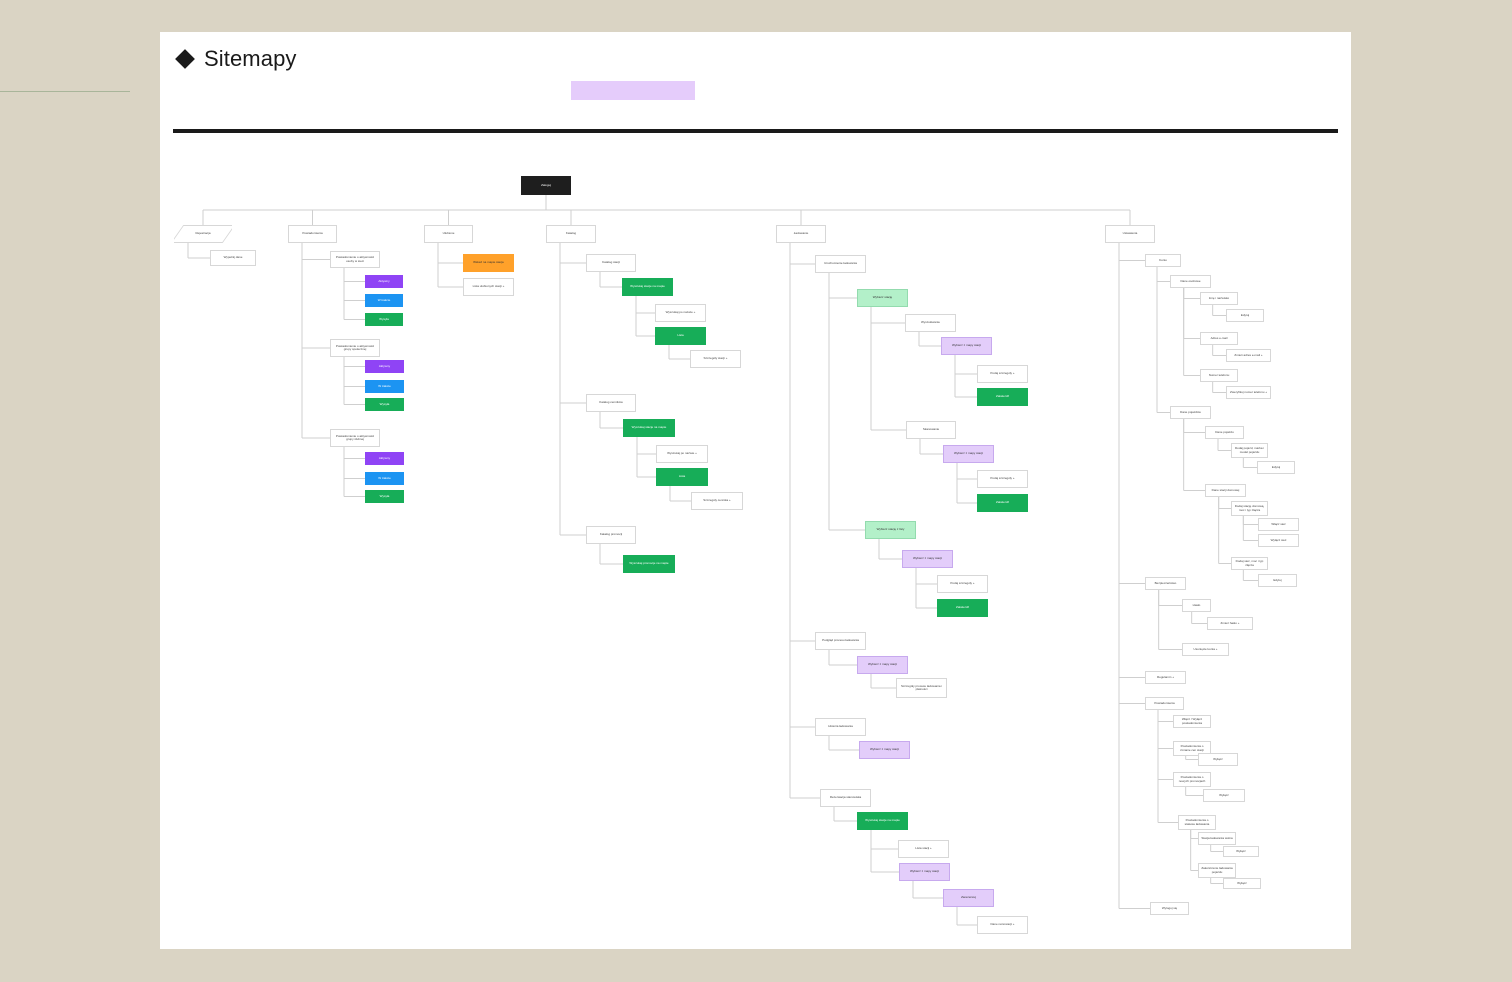 Image resolution: width=1512 pixels, height=982 pixels. Describe the element at coordinates (384, 458) in the screenshot. I see `sitemap-node-pow-3a: Aktywny` at that location.